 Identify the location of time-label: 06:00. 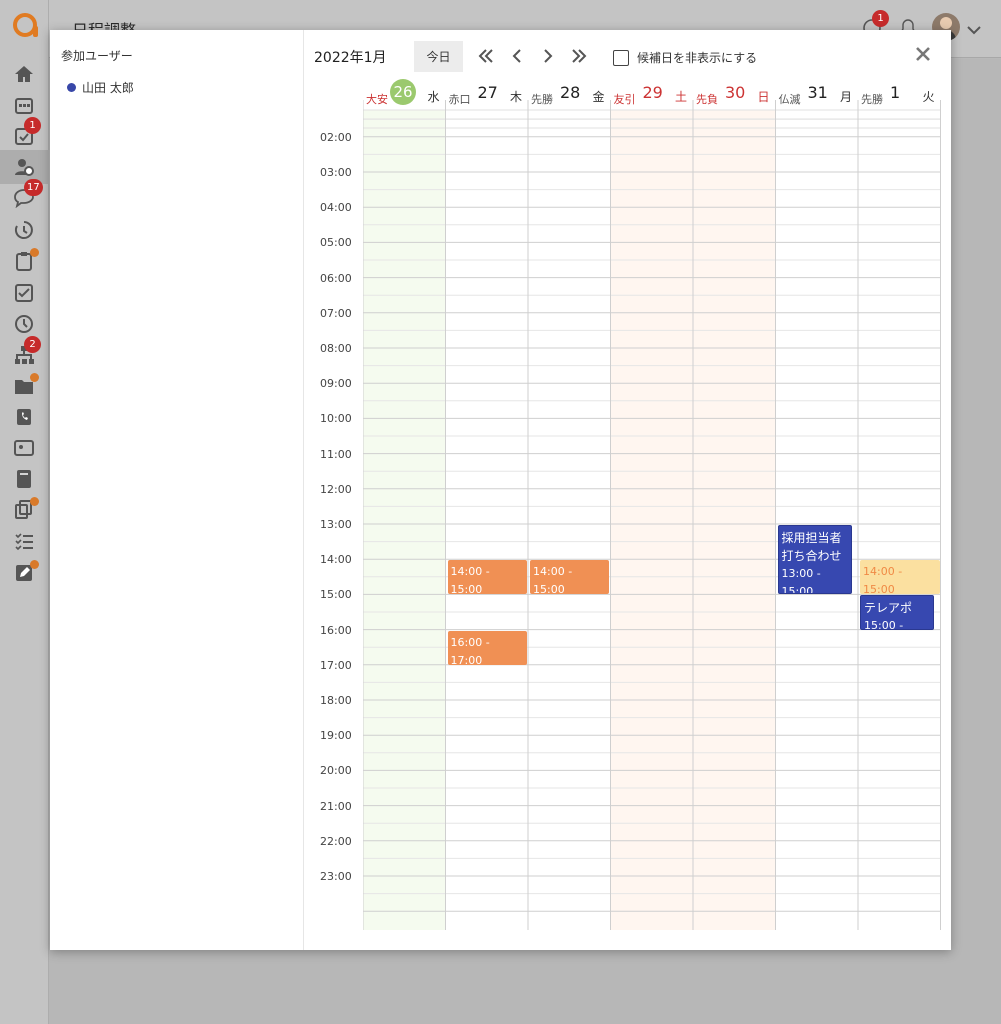
(336, 278).